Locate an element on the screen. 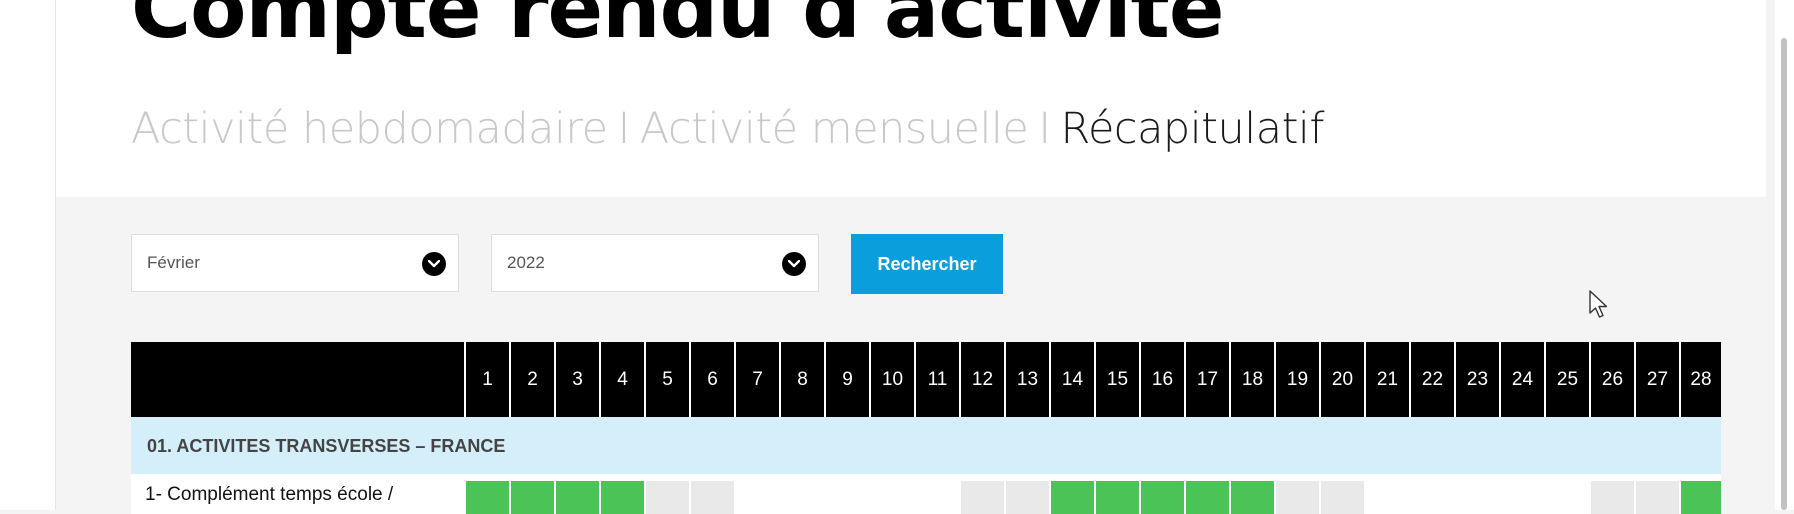 Image resolution: width=1794 pixels, height=514 pixels. search-button: Rechercher is located at coordinates (927, 264).